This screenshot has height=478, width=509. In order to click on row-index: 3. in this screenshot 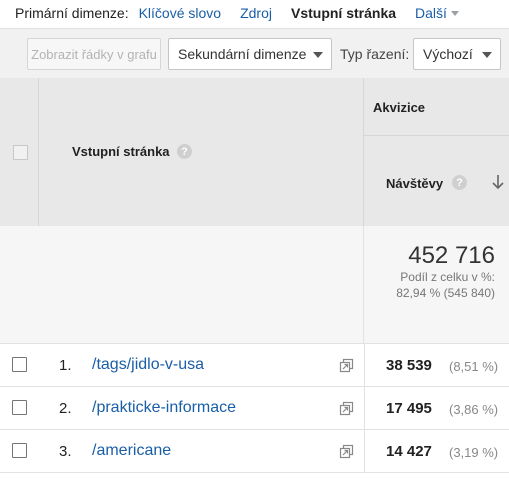, I will do `click(65, 451)`.